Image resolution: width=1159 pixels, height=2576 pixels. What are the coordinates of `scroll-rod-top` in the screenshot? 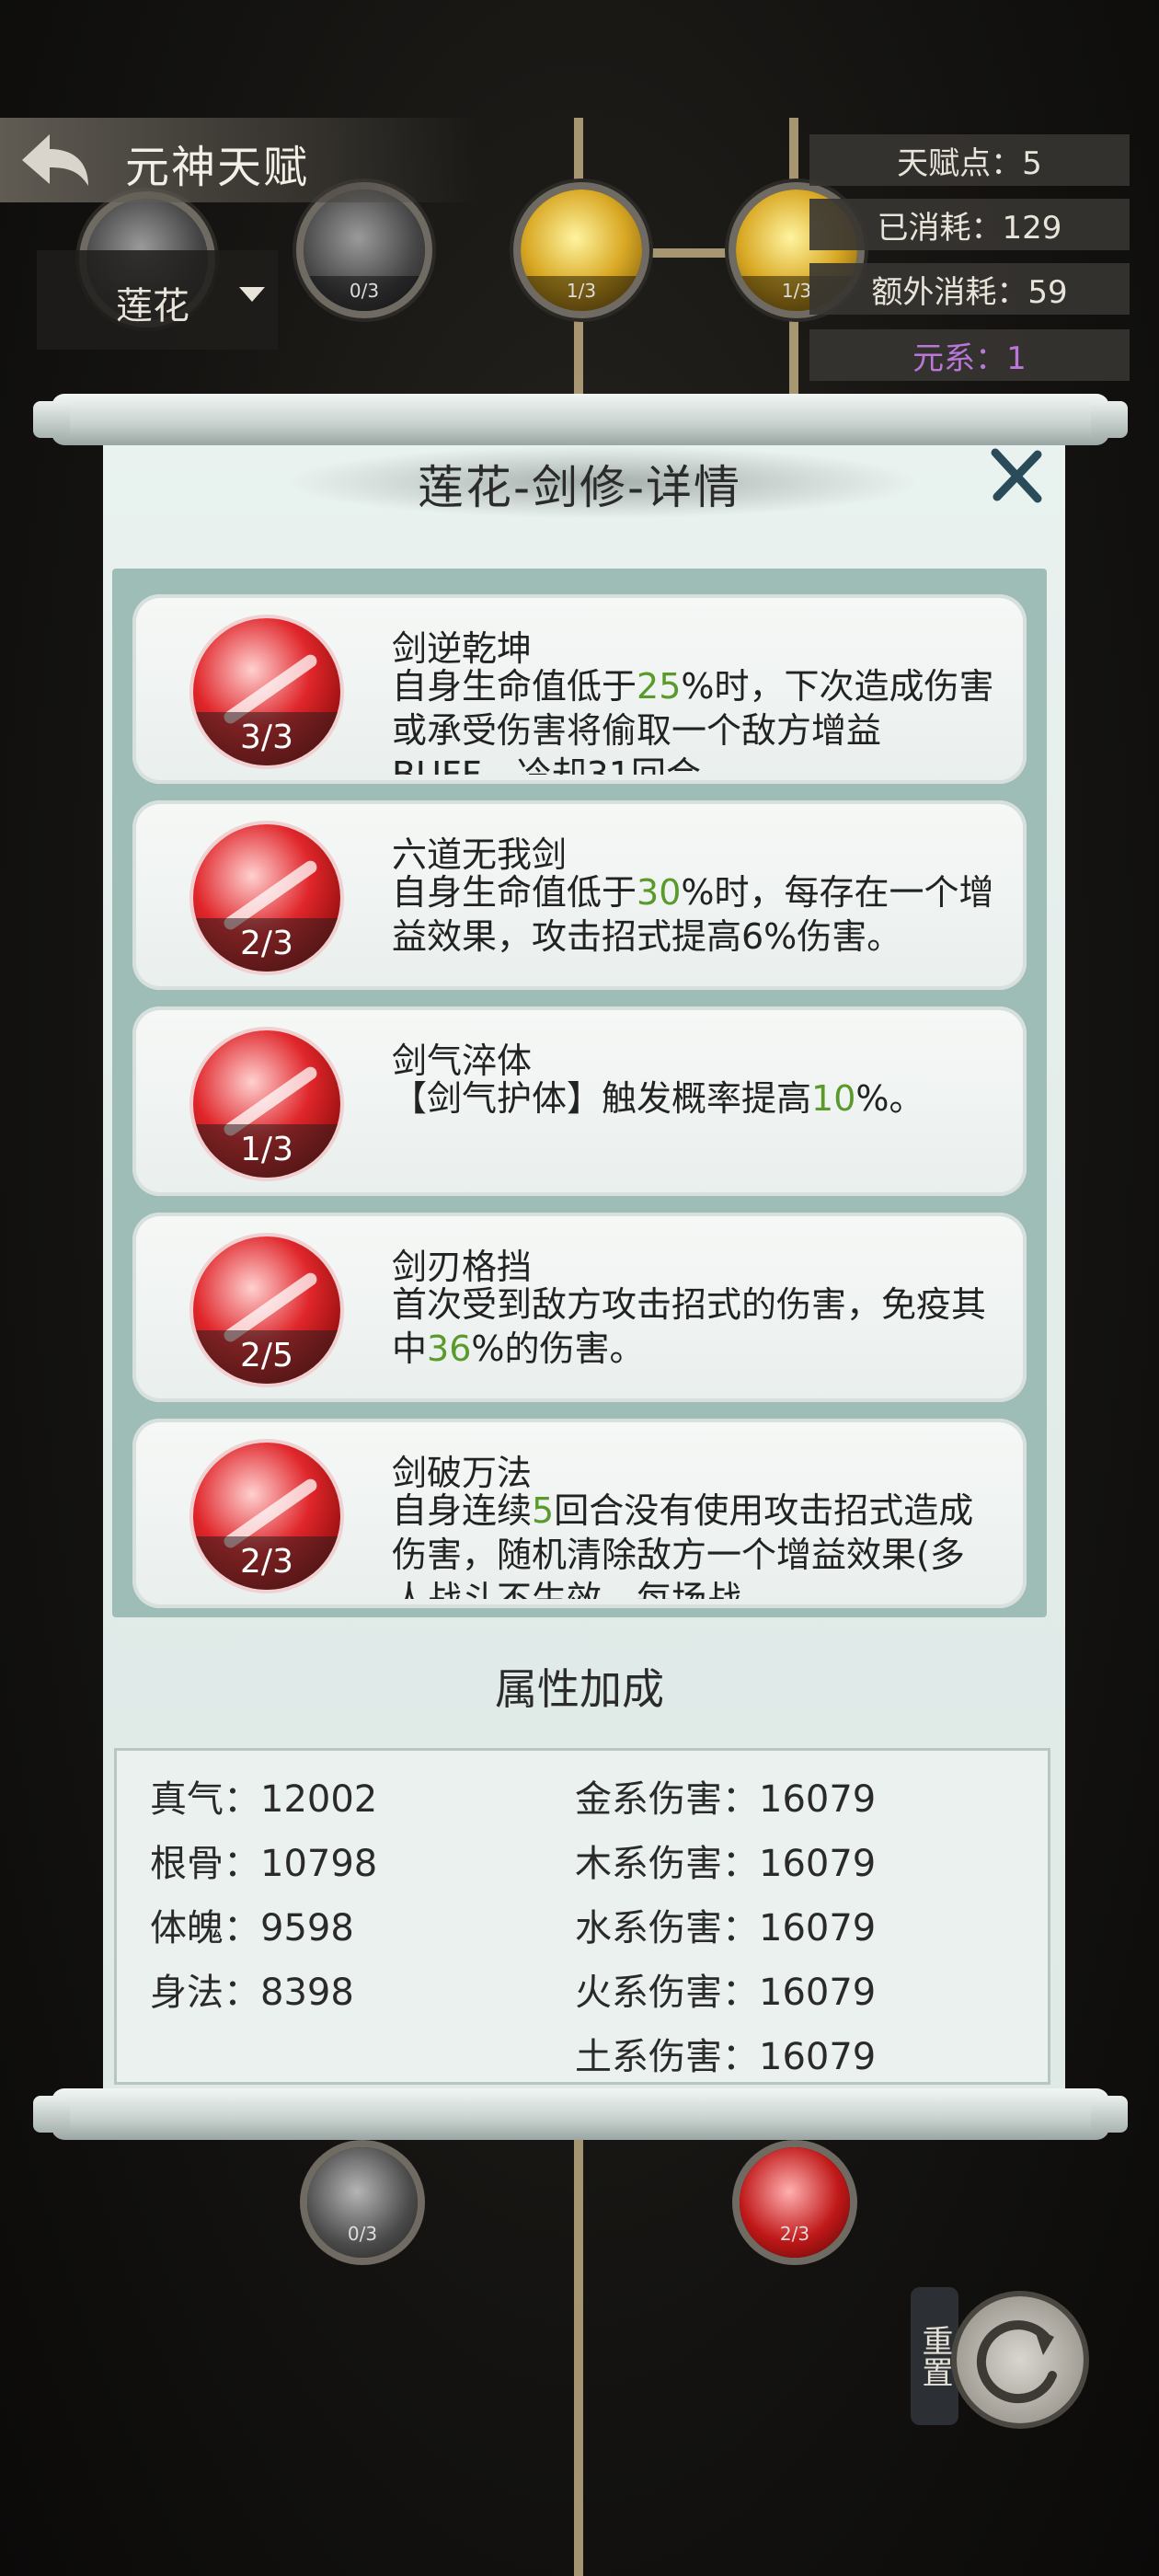 It's located at (580, 419).